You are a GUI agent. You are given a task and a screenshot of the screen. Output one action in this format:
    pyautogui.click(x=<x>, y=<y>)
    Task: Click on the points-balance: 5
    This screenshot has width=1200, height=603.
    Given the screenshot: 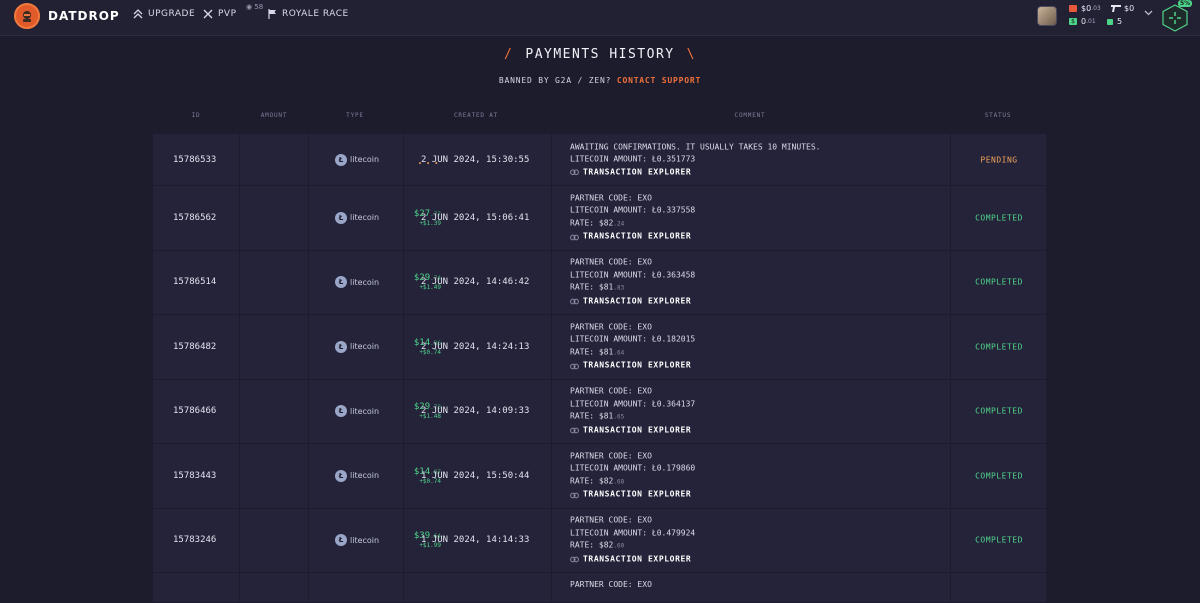 What is the action you would take?
    pyautogui.click(x=1114, y=21)
    